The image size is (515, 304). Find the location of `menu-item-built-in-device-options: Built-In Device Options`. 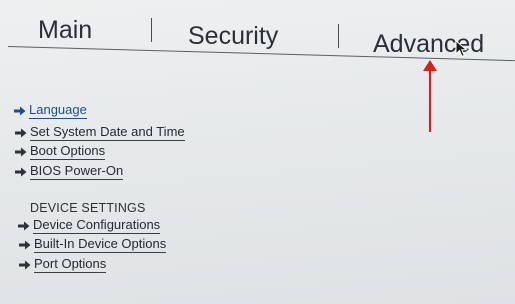

menu-item-built-in-device-options: Built-In Device Options is located at coordinates (93, 244).